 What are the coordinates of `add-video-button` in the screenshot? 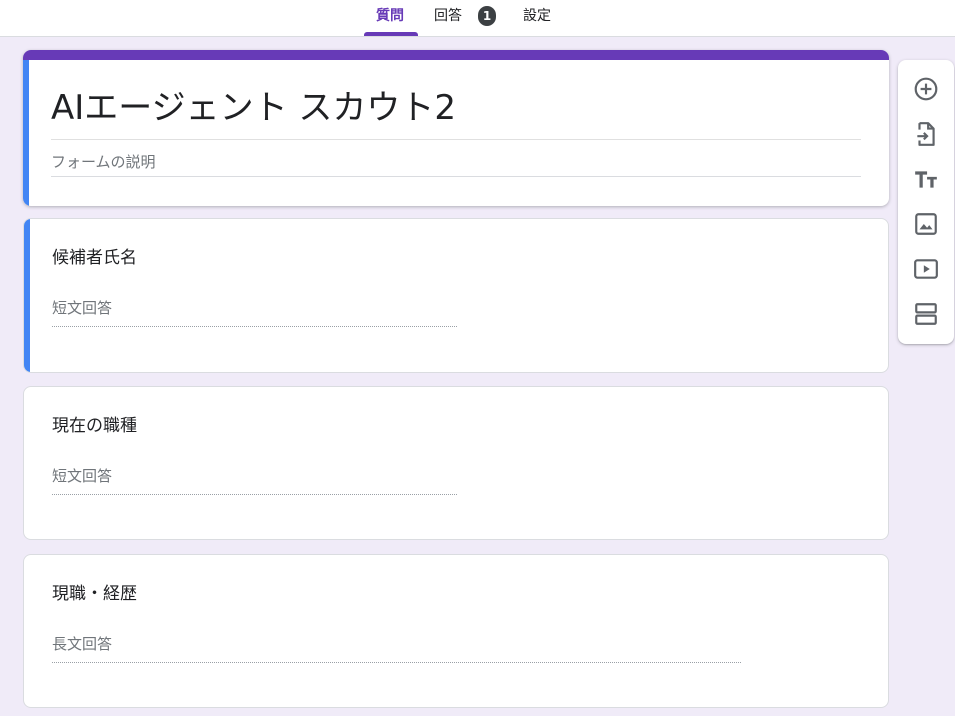 It's located at (926, 269).